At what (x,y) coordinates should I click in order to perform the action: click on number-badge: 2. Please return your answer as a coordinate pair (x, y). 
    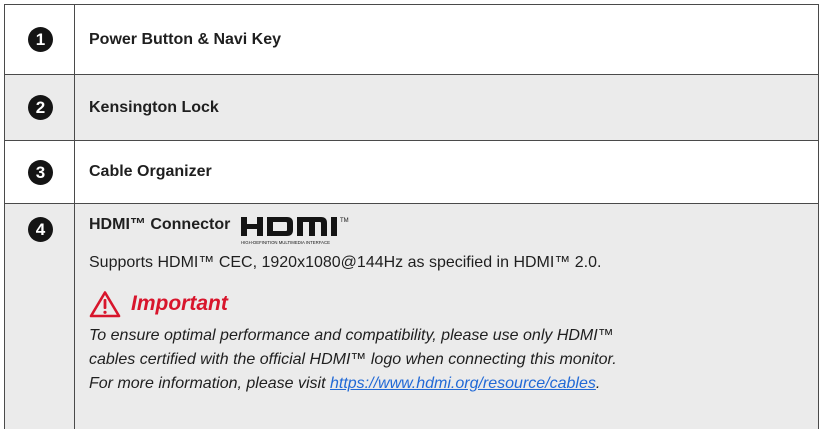
    Looking at the image, I should click on (40, 107).